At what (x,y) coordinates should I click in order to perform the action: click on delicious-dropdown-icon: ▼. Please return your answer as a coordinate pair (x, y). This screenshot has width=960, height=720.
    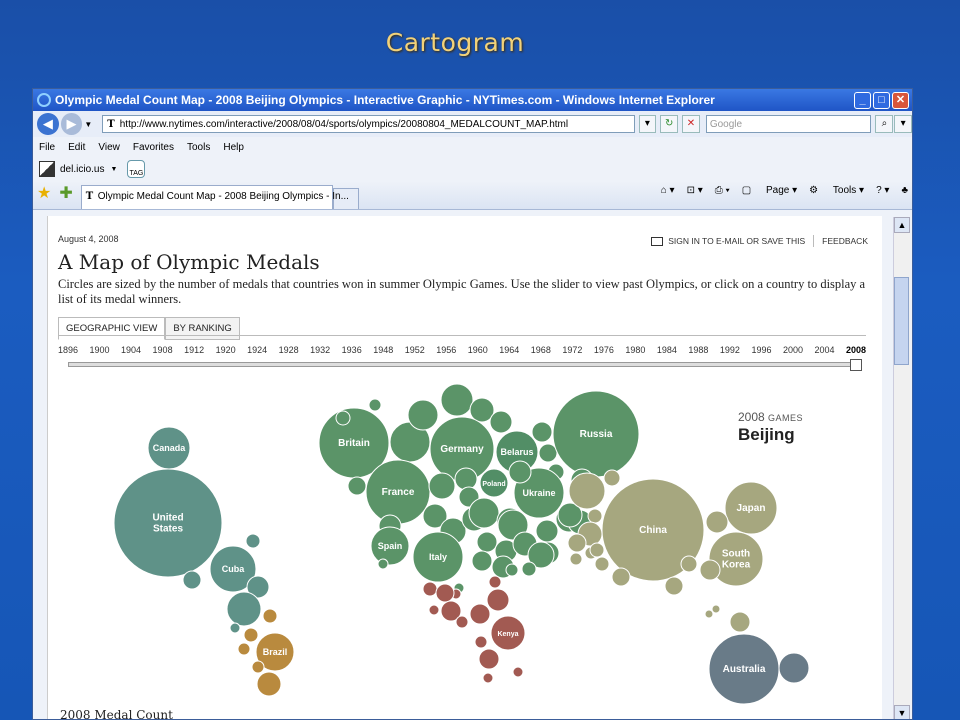
    Looking at the image, I should click on (113, 169).